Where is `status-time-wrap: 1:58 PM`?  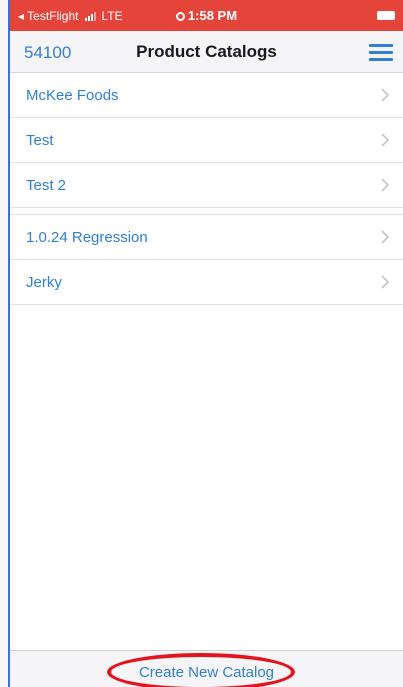
status-time-wrap: 1:58 PM is located at coordinates (206, 15).